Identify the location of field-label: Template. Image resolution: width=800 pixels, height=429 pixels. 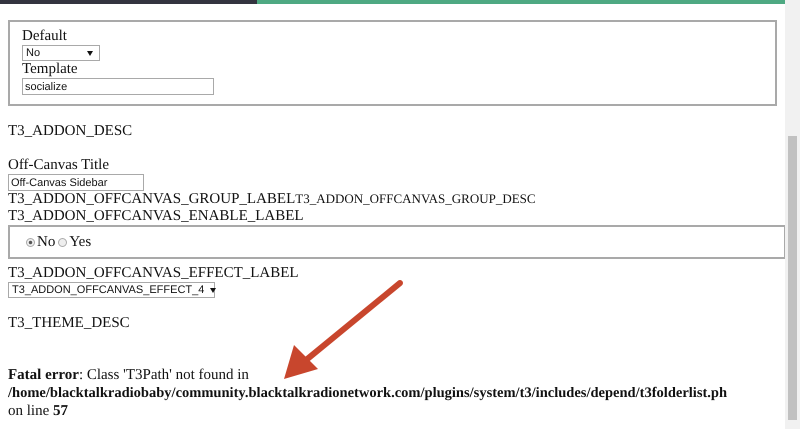
(50, 69).